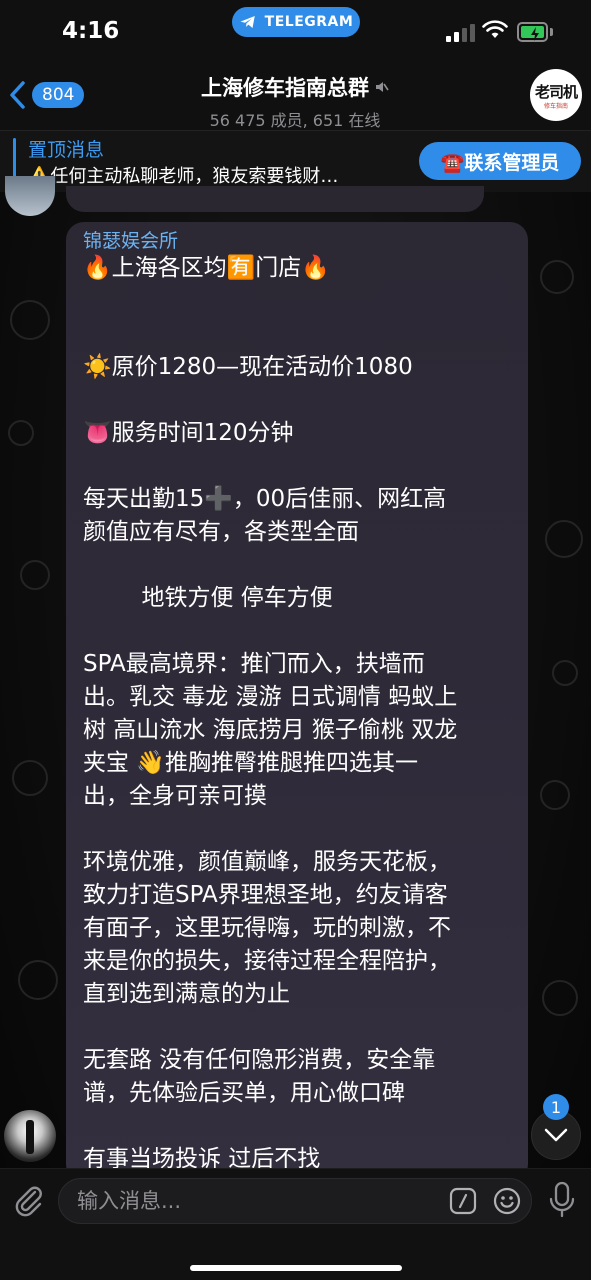  I want to click on message-line: 👅服务时间120分钟, so click(188, 433).